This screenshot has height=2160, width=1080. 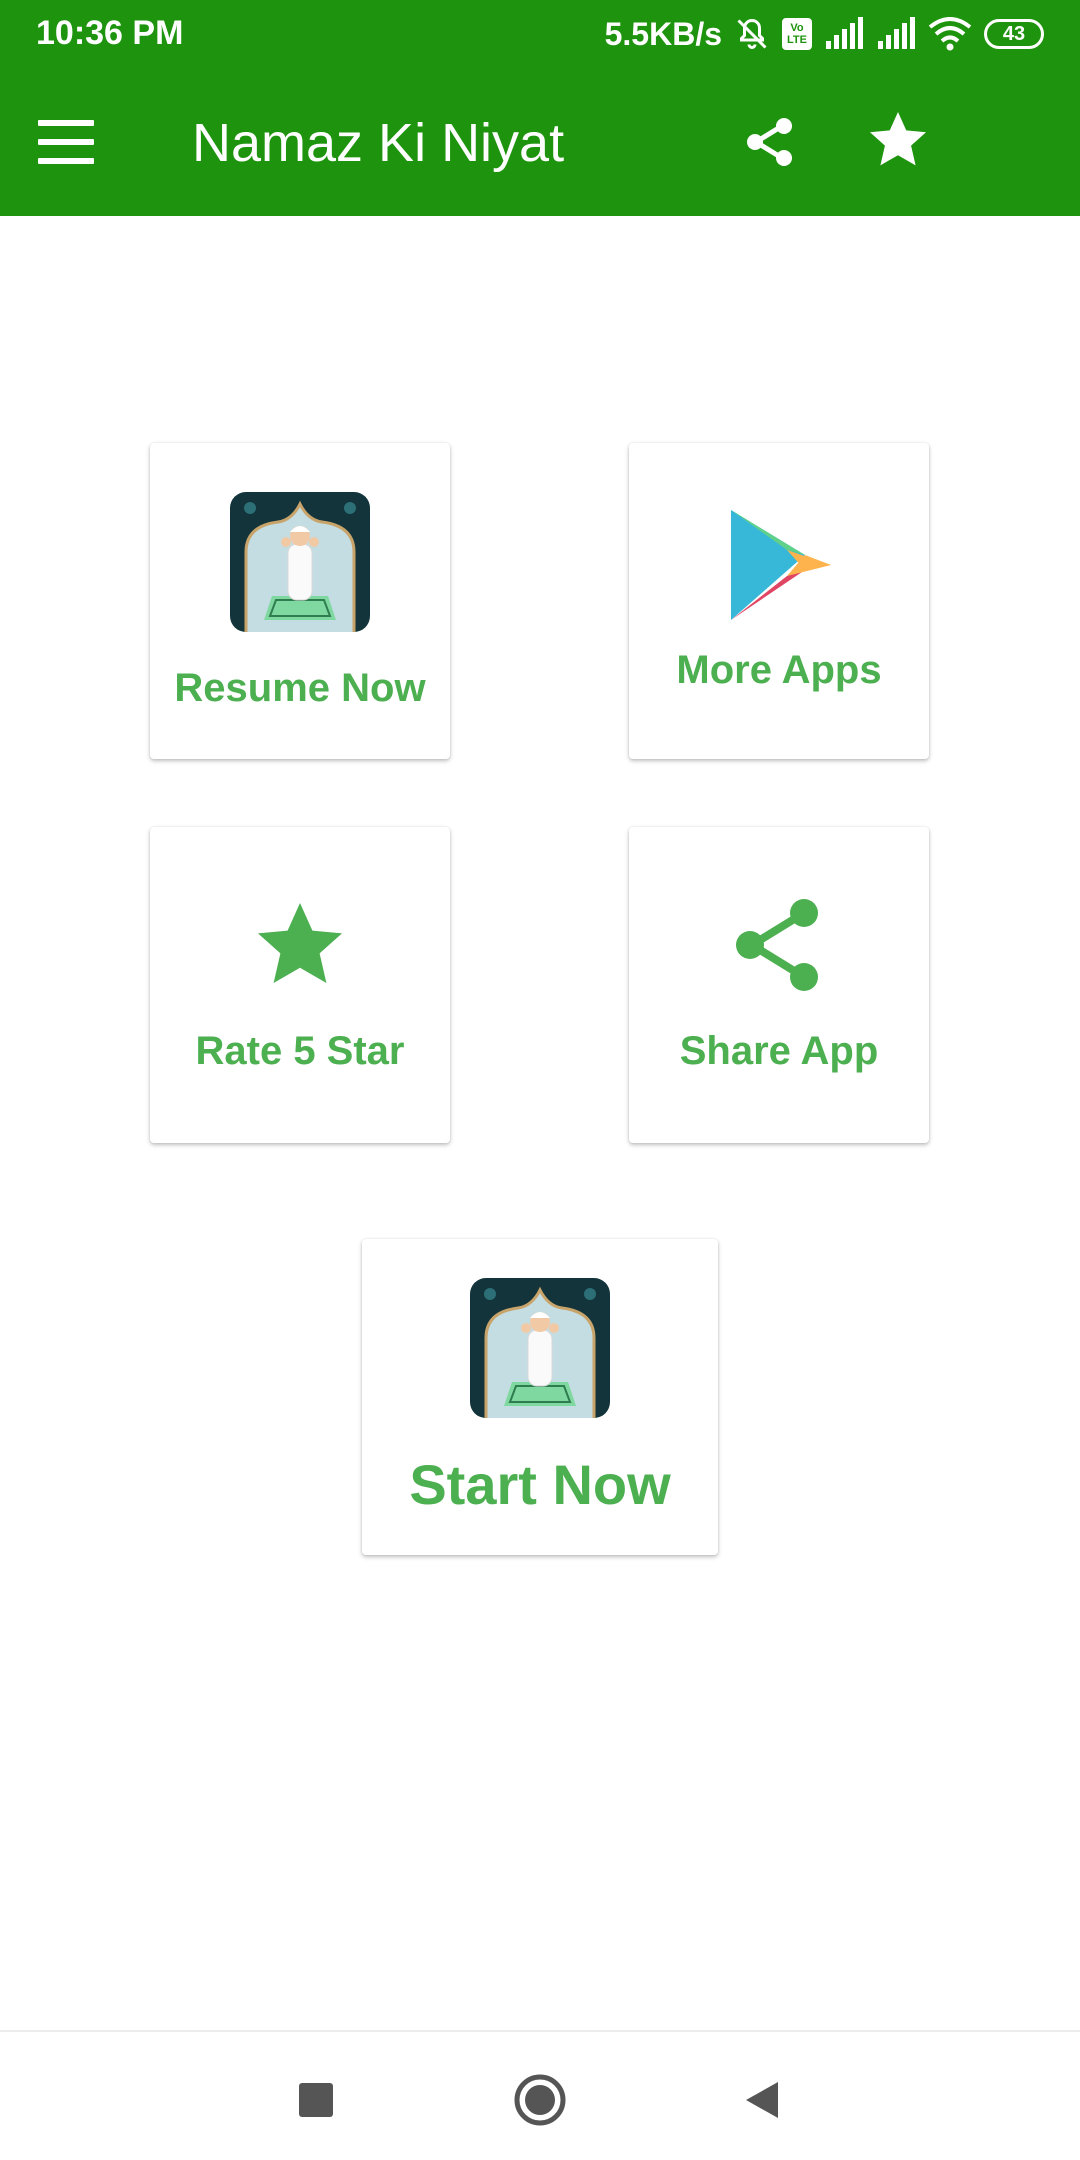 What do you see at coordinates (540, 2100) in the screenshot?
I see `home-circle-icon` at bounding box center [540, 2100].